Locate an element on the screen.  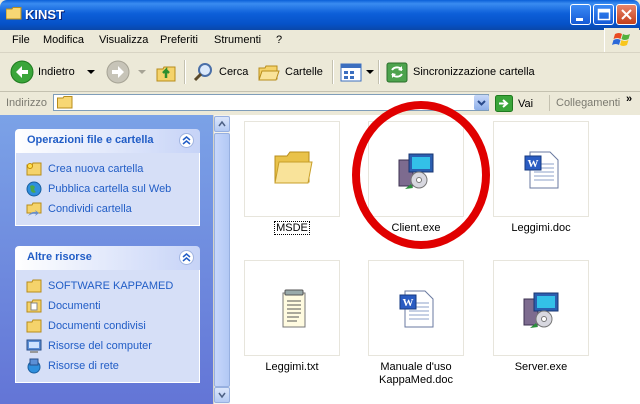
file-tile-client-exe is located at coordinates (416, 169).